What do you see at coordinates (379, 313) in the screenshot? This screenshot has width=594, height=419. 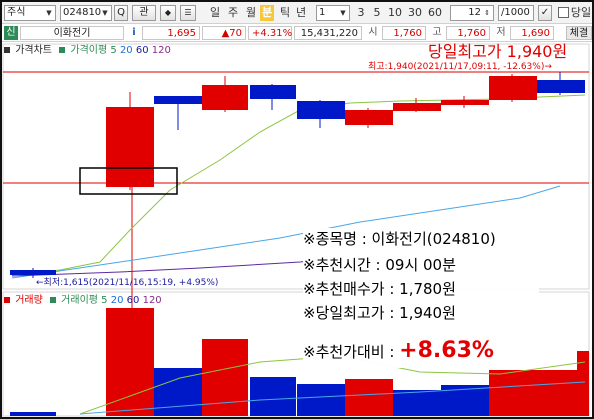 I see `info-day-high: ※당일최고가 : 1,940원` at bounding box center [379, 313].